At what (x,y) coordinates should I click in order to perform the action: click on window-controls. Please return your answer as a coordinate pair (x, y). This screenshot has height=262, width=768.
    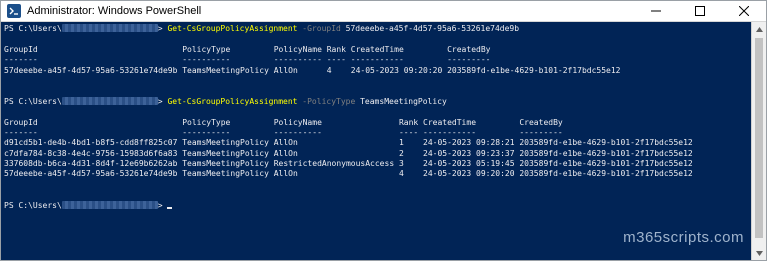
    Looking at the image, I should click on (700, 11).